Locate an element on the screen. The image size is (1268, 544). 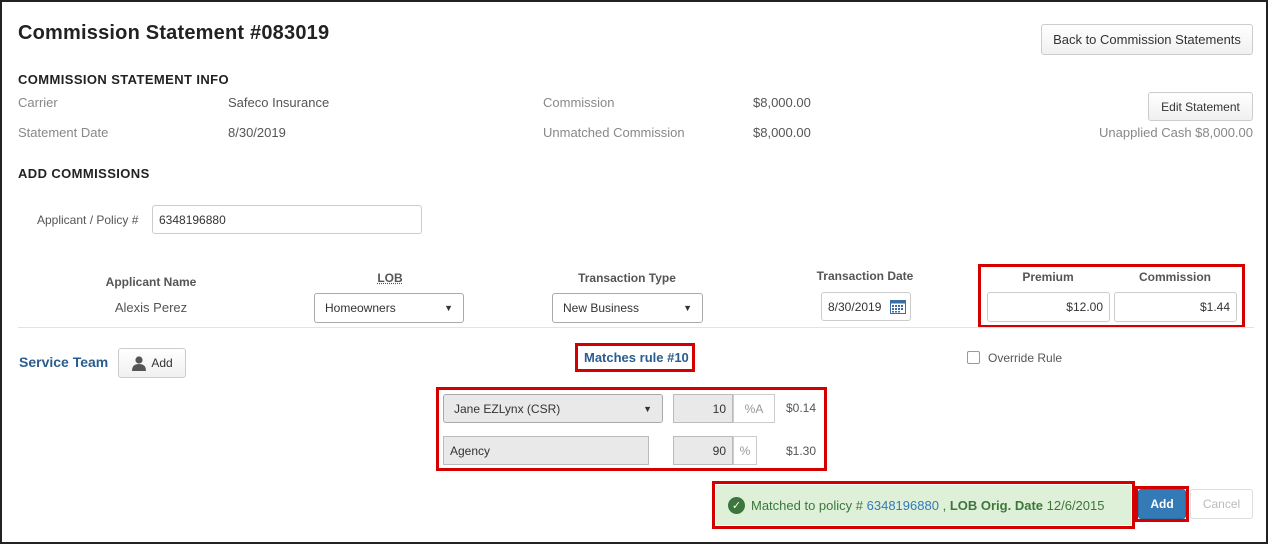
carrier-value: Safeco Insurance is located at coordinates (279, 102).